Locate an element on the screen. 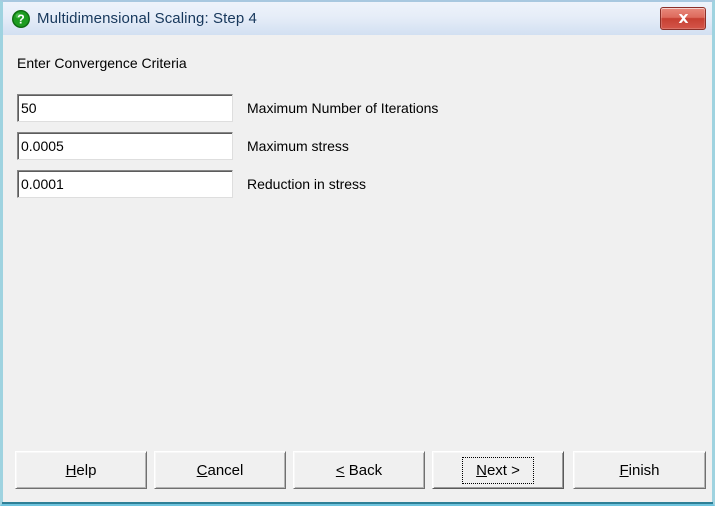 This screenshot has height=506, width=715. back-button-label: < Back is located at coordinates (359, 470).